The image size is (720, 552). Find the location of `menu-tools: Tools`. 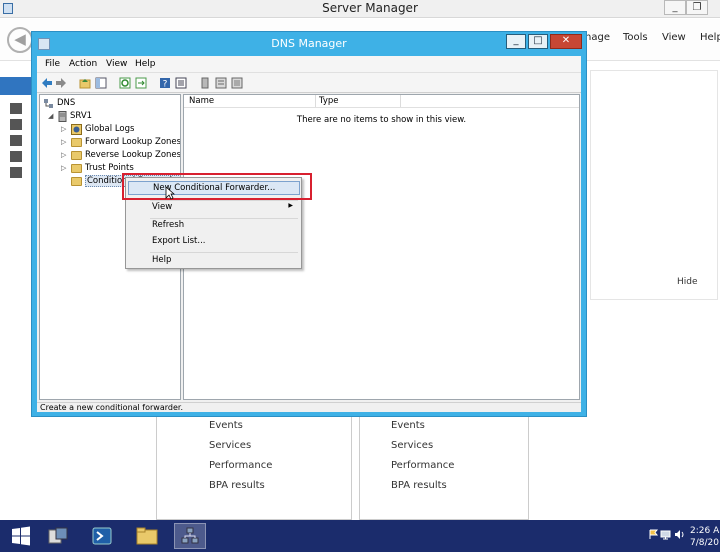

menu-tools: Tools is located at coordinates (635, 37).